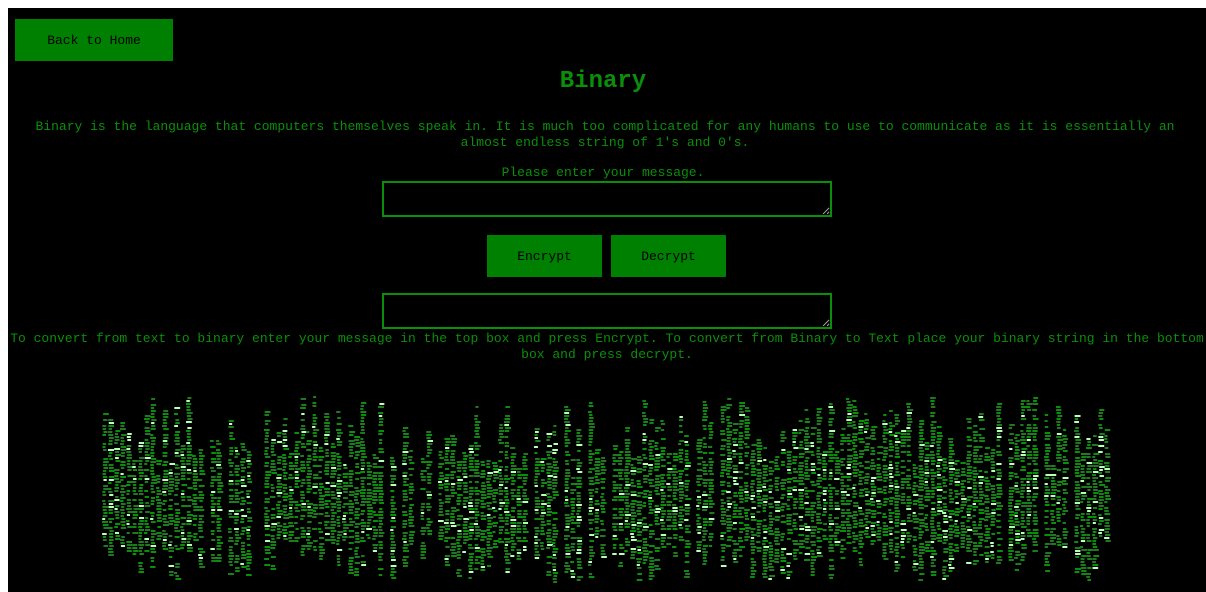 This screenshot has width=1206, height=592. What do you see at coordinates (668, 256) in the screenshot?
I see `decrypt-button: Decrypt` at bounding box center [668, 256].